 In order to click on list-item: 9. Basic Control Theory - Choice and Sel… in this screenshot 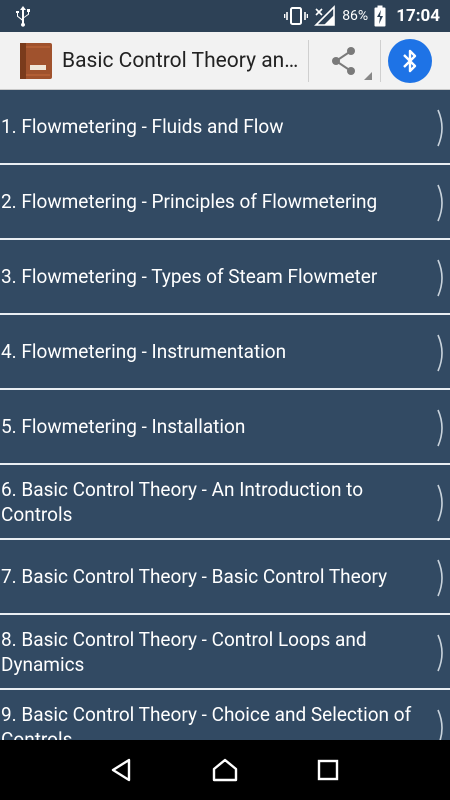, I will do `click(225, 715)`.